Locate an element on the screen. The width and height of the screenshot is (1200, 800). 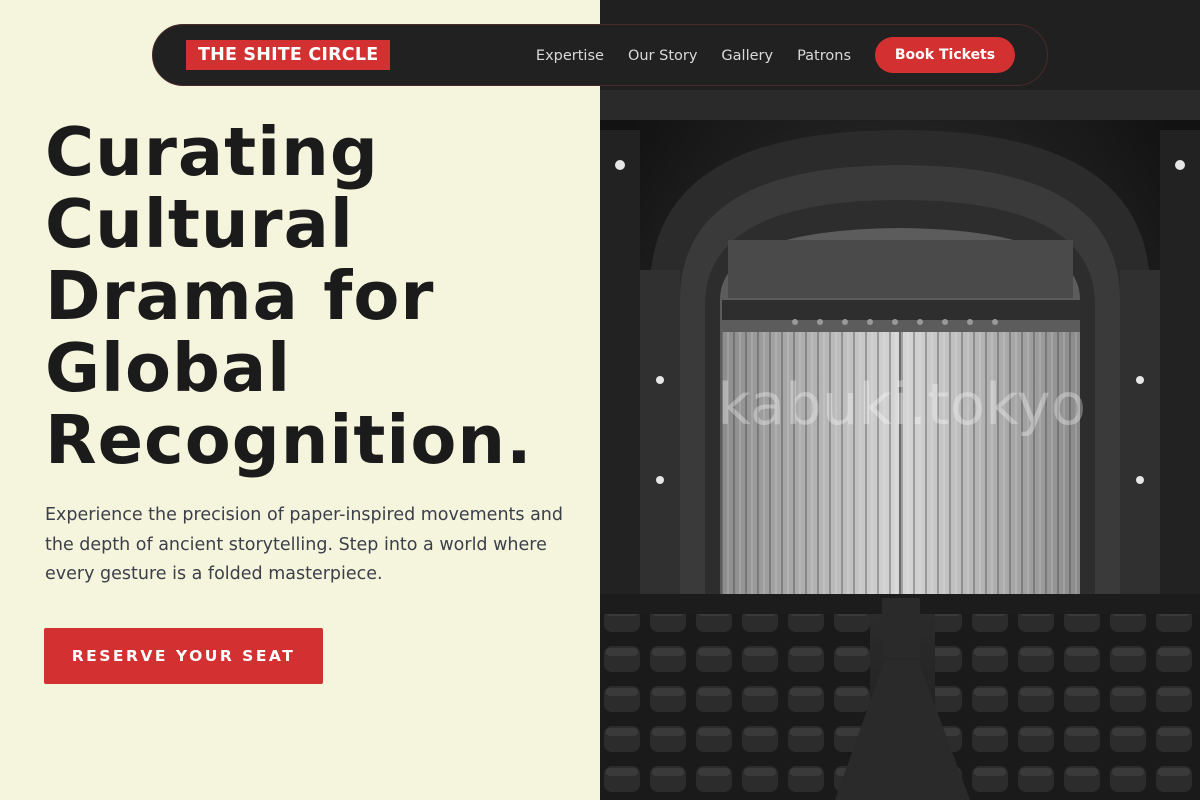
hero-title-line: Cultural is located at coordinates (199, 224).